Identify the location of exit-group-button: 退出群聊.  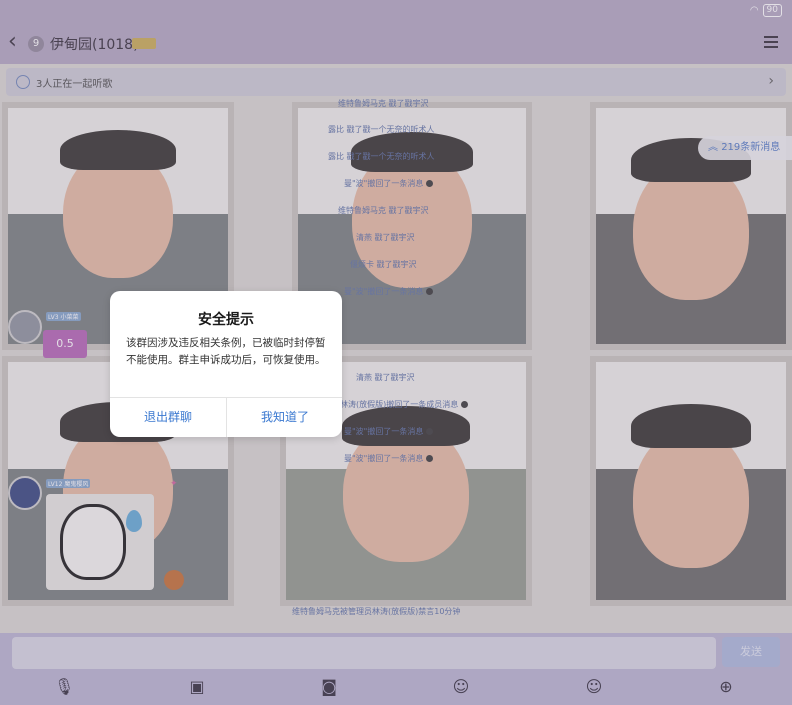
(168, 417).